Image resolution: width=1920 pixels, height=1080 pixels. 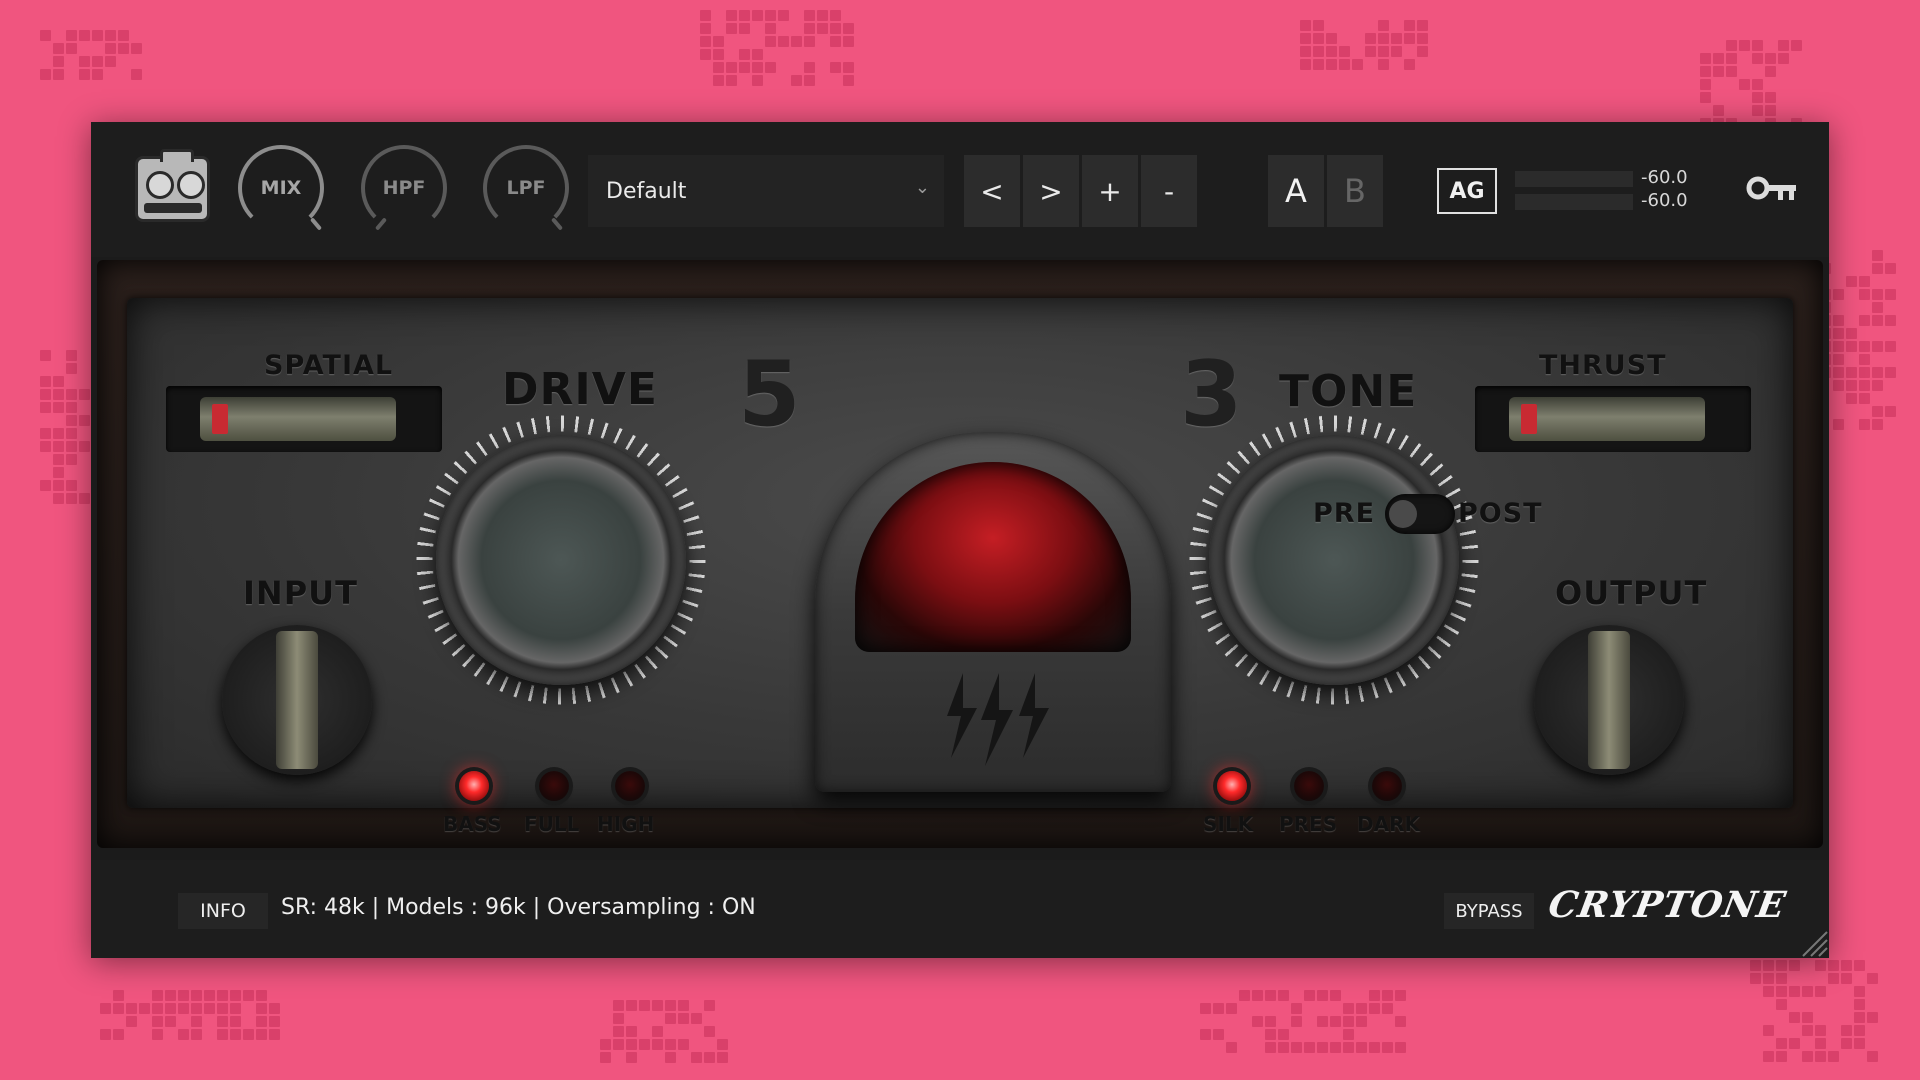 I want to click on hpf-knob: HPF, so click(x=404, y=188).